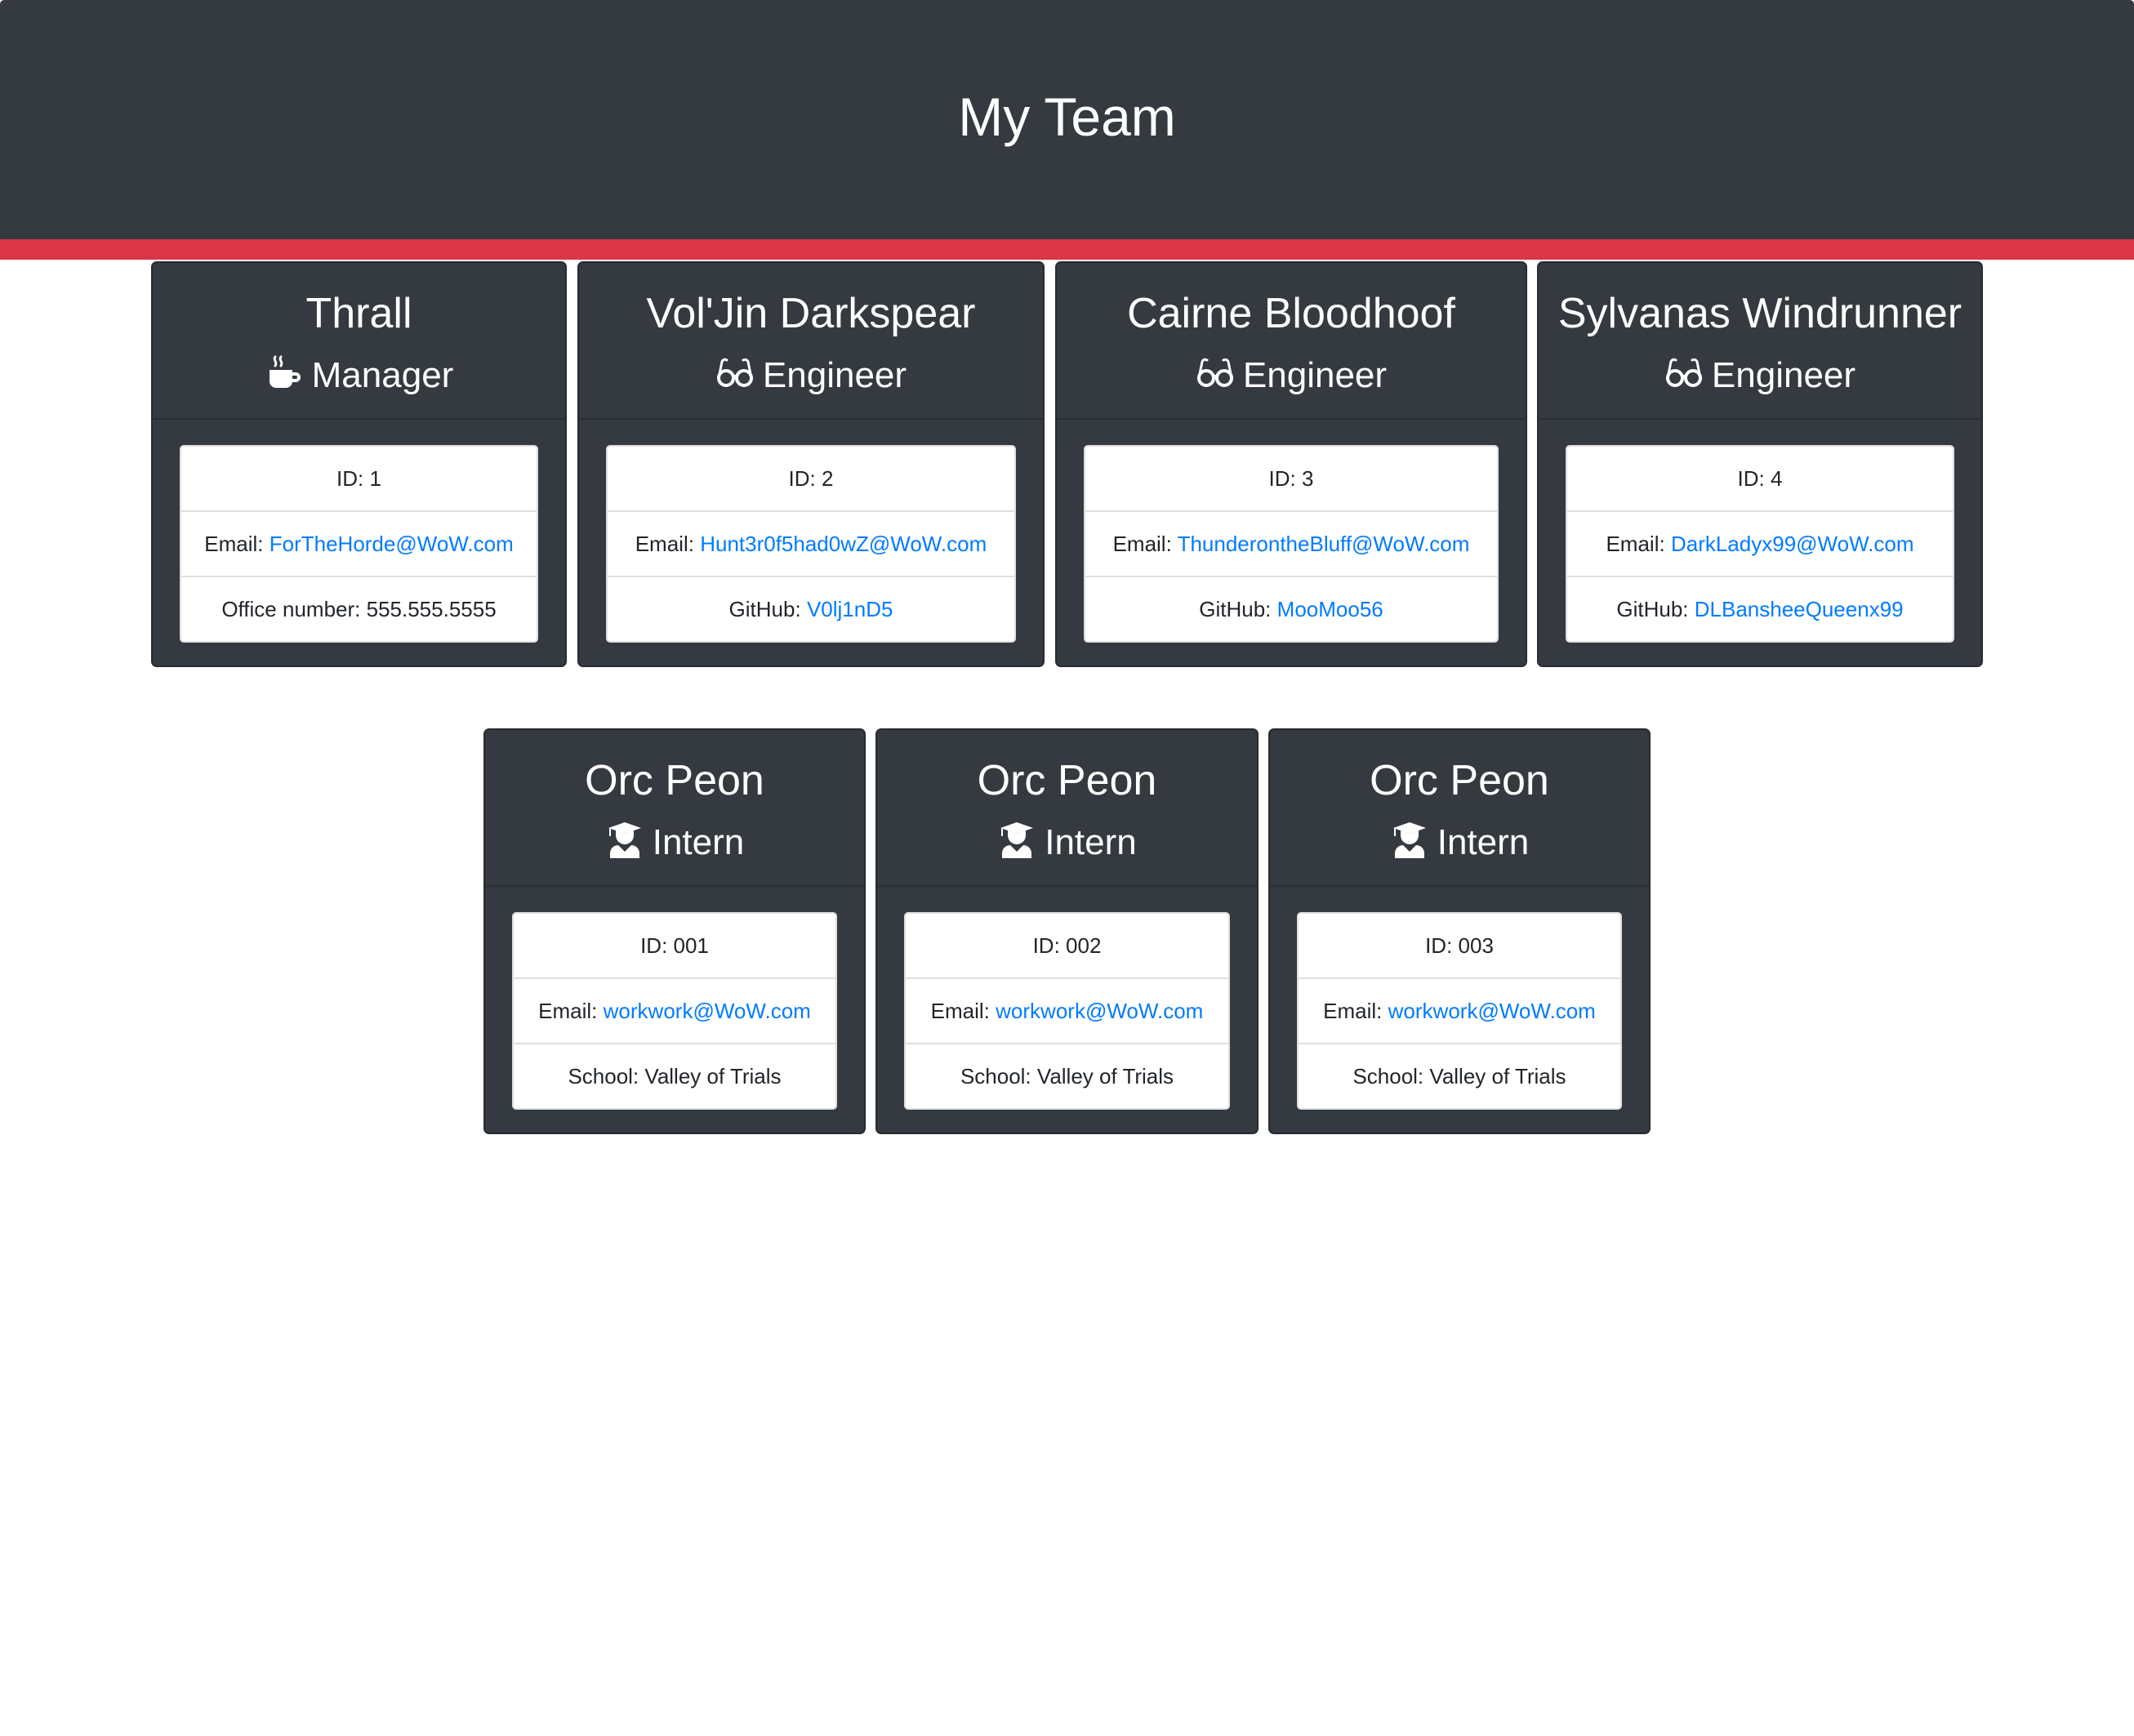 The image size is (2134, 1736). What do you see at coordinates (284, 374) in the screenshot?
I see `mug-icon` at bounding box center [284, 374].